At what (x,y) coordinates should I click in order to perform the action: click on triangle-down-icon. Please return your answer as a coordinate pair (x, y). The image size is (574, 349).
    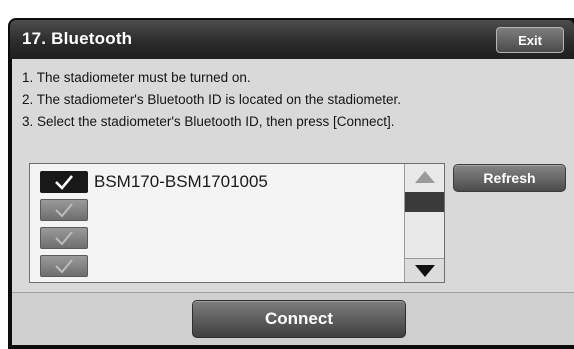
    Looking at the image, I should click on (424, 270).